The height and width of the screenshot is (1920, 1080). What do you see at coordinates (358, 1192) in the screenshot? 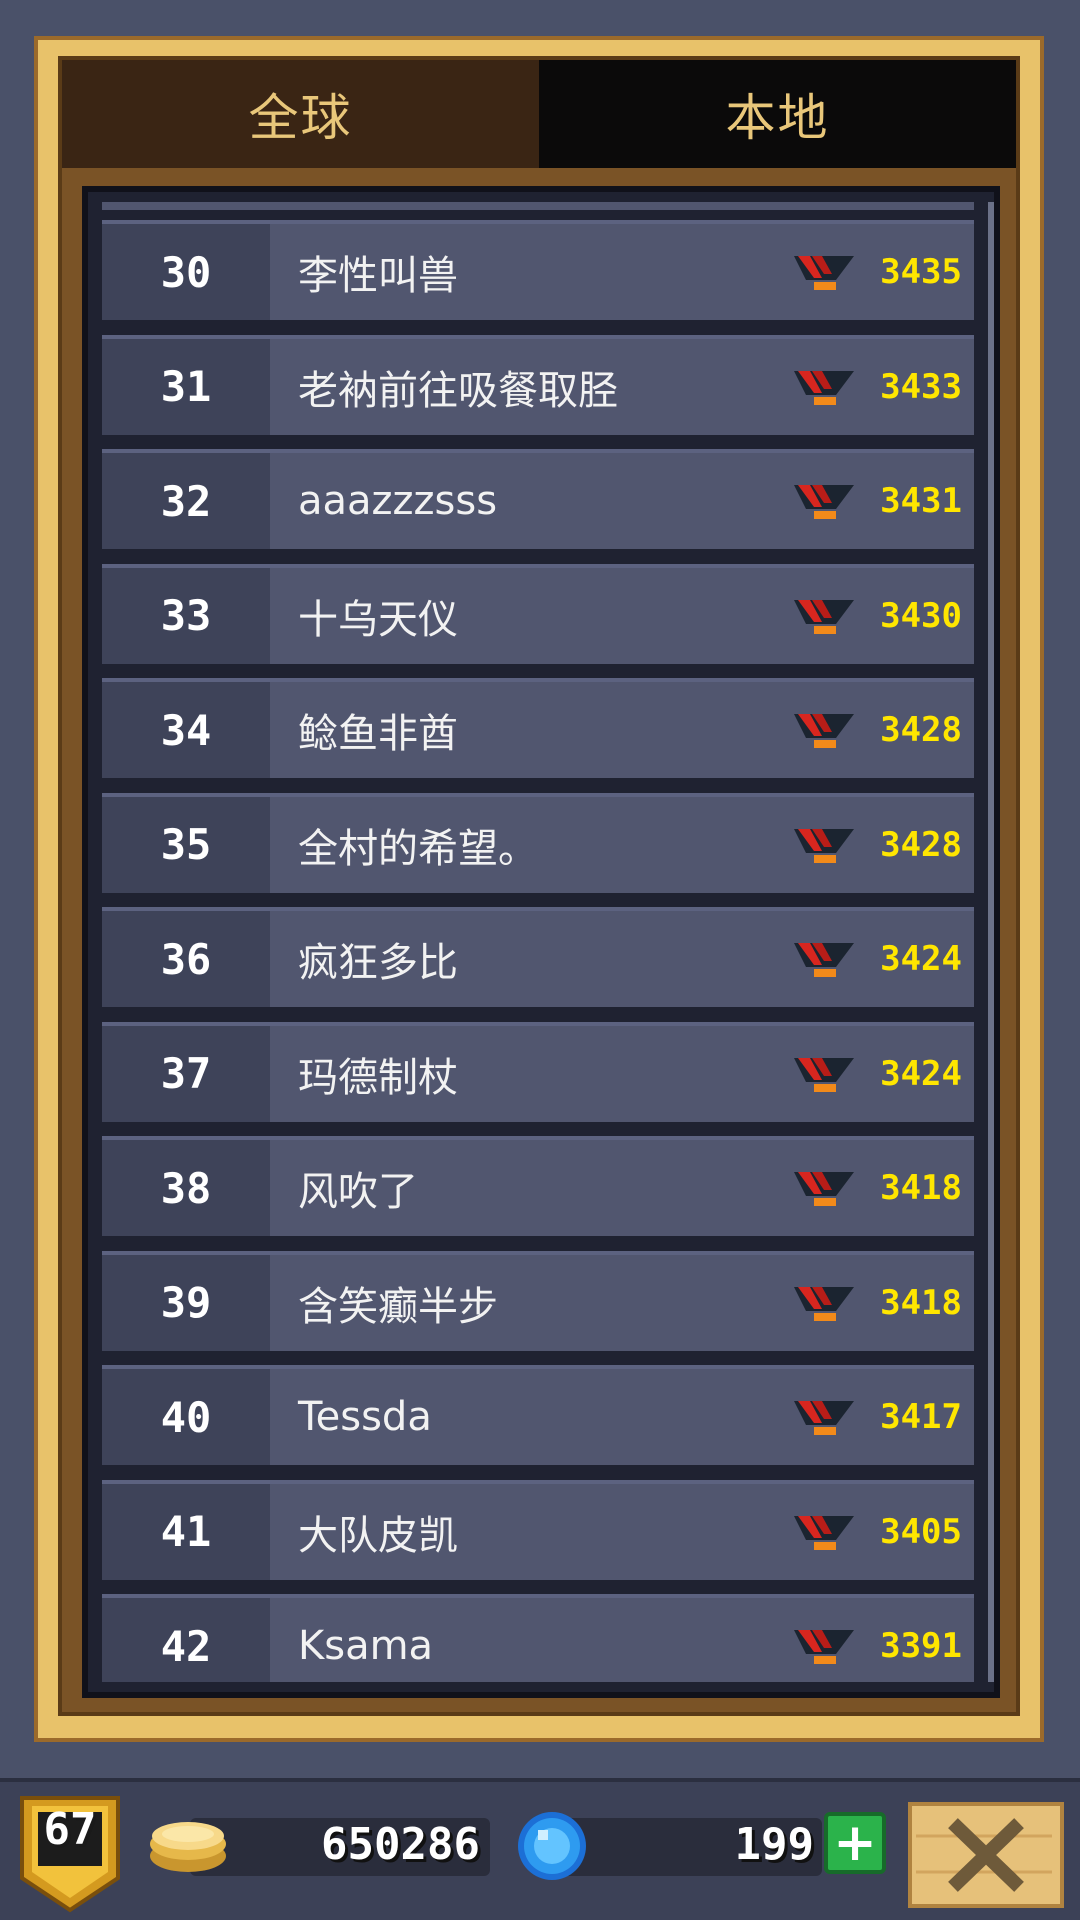
I see `player-name: 风吹了` at bounding box center [358, 1192].